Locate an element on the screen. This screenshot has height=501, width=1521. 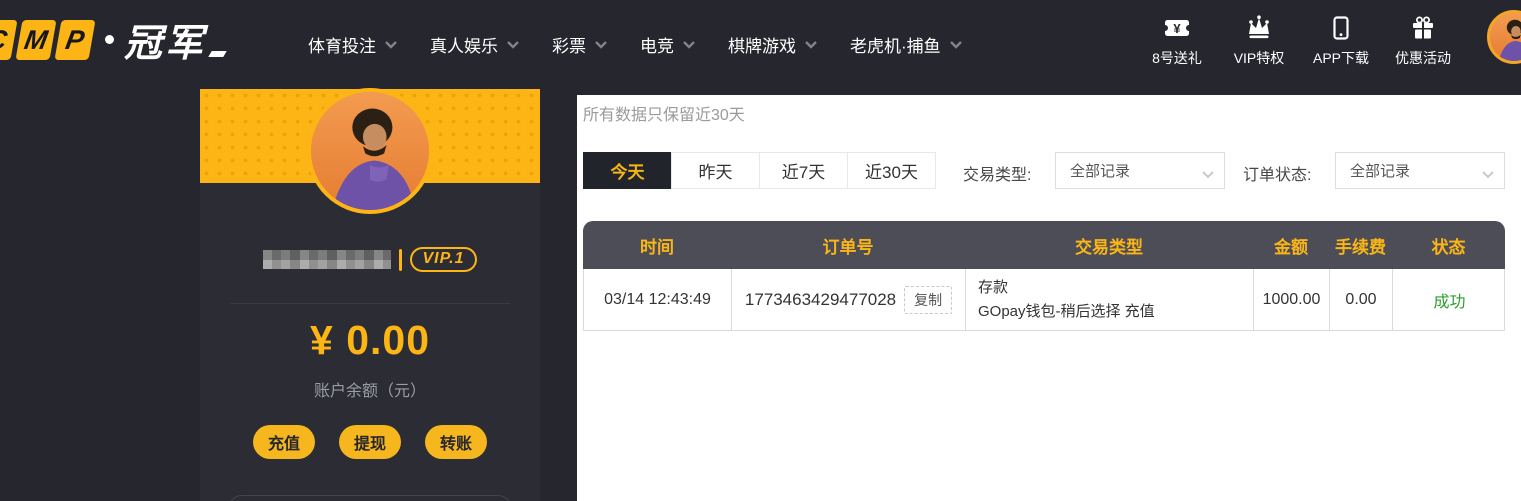
logo-dot is located at coordinates (109, 39).